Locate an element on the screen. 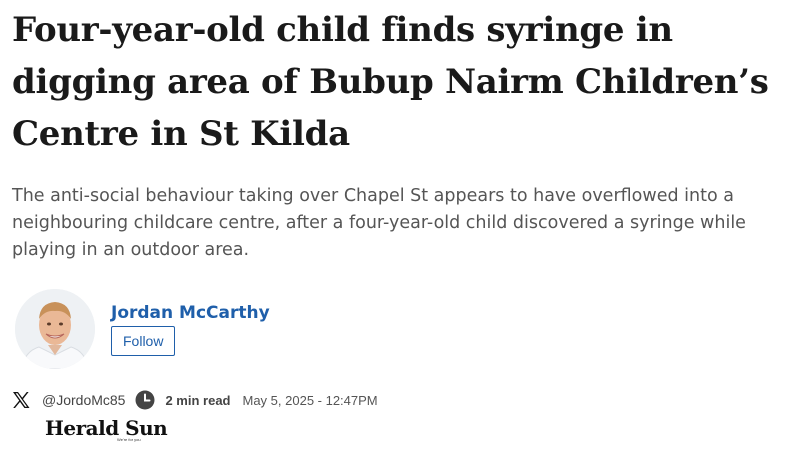 The width and height of the screenshot is (802, 459). clock-icon is located at coordinates (145, 400).